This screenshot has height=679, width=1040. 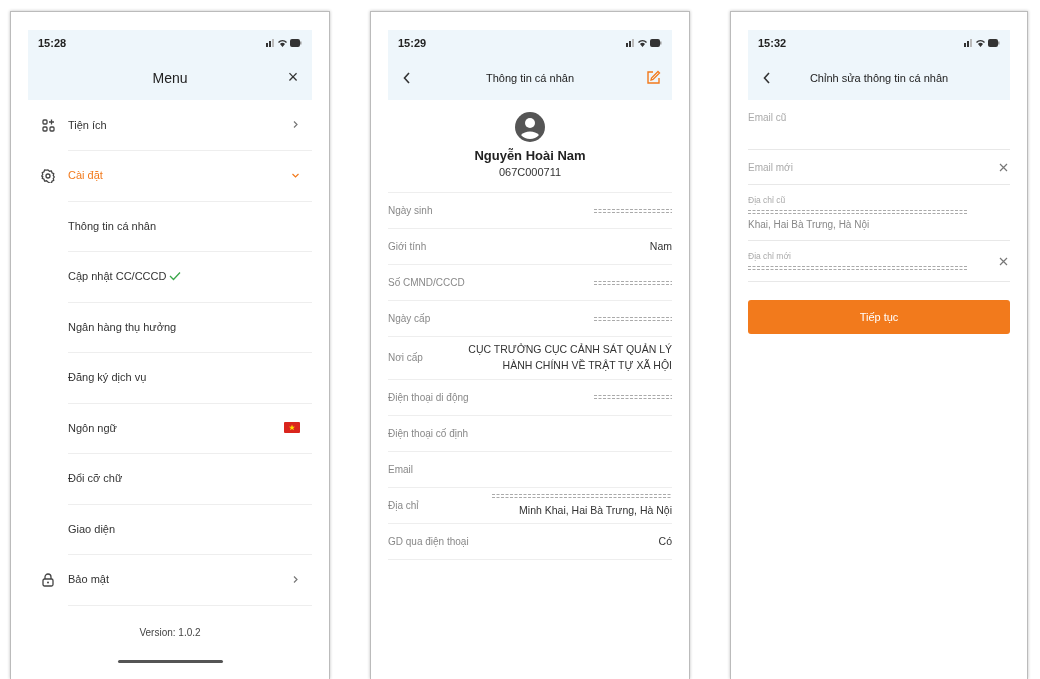 What do you see at coordinates (122, 326) in the screenshot?
I see `submenu-item: Ngân hàng thụ hưởng` at bounding box center [122, 326].